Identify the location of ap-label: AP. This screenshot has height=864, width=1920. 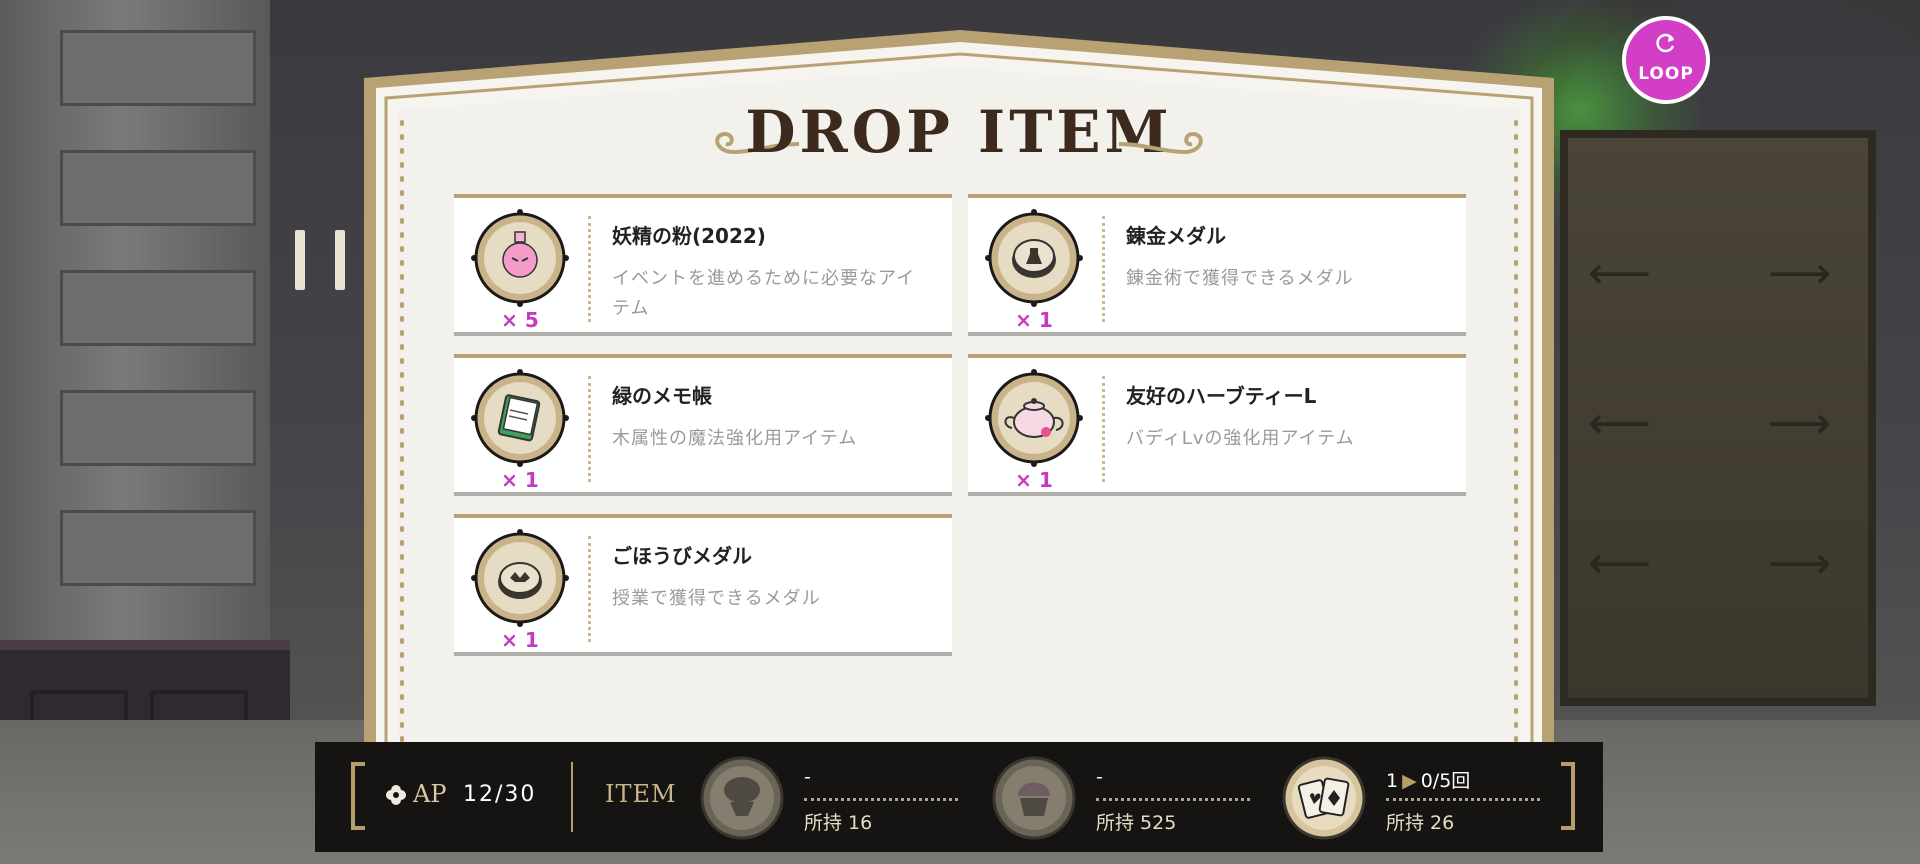
(430, 794).